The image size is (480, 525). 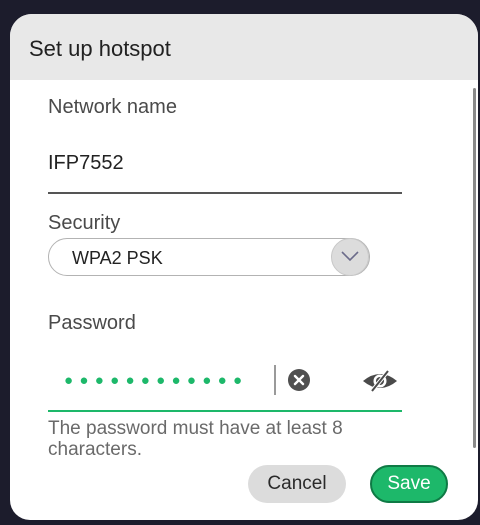 I want to click on network-name-underline, so click(x=225, y=193).